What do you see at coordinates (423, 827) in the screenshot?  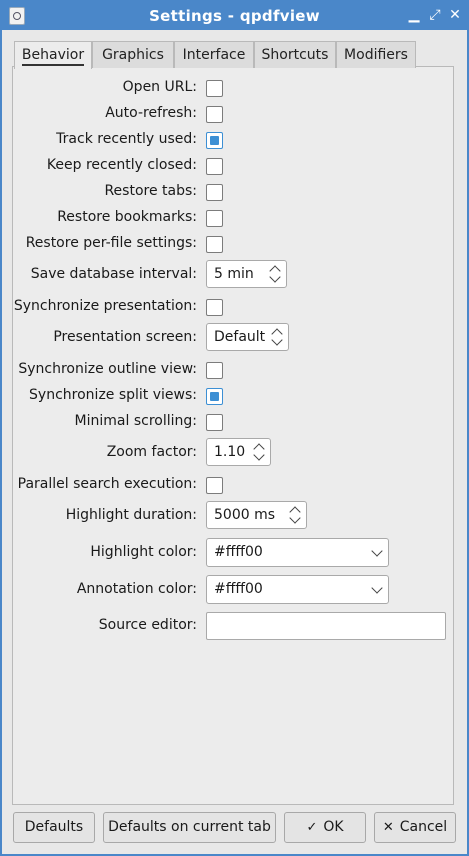 I see `cancel-label: Cancel` at bounding box center [423, 827].